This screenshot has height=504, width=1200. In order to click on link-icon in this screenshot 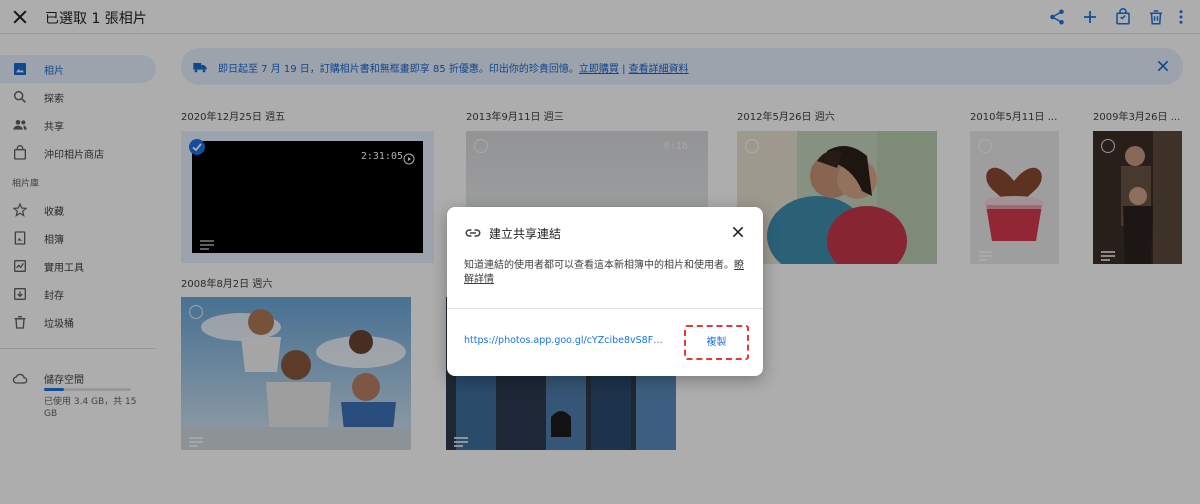, I will do `click(473, 233)`.